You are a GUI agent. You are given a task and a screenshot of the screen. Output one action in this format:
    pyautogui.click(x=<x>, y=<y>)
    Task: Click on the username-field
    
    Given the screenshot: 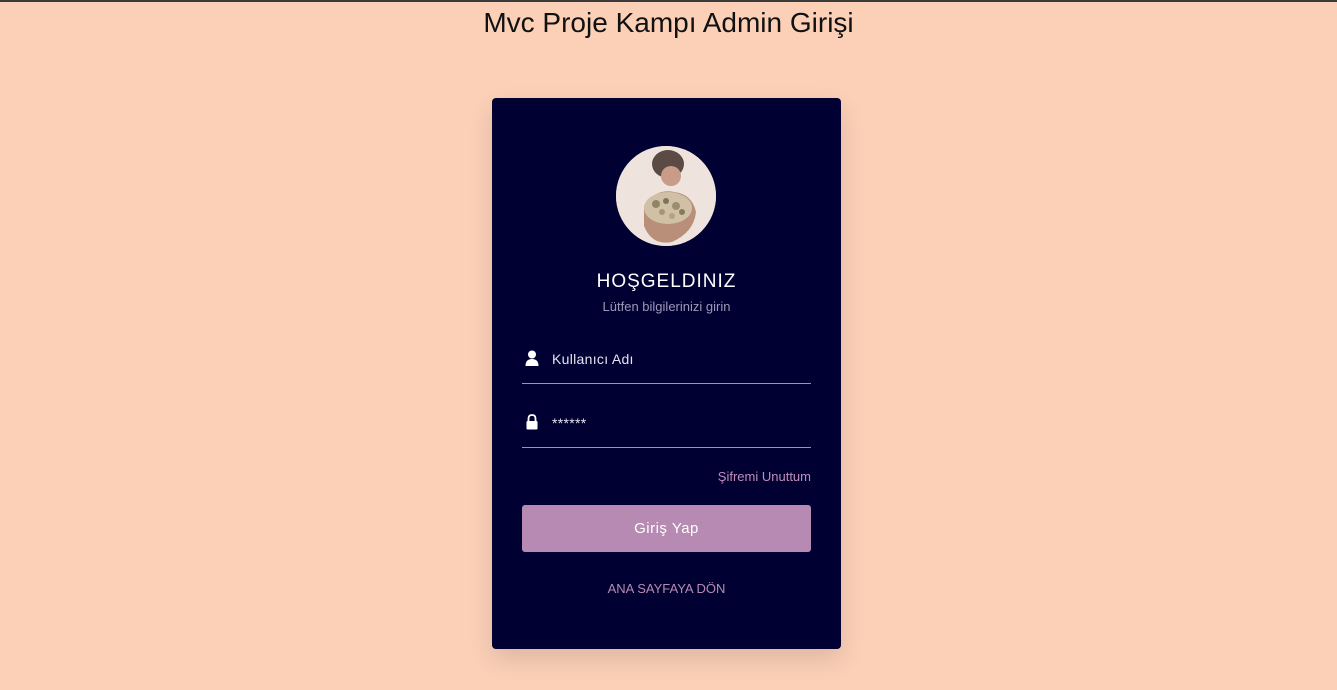 What is the action you would take?
    pyautogui.click(x=666, y=361)
    